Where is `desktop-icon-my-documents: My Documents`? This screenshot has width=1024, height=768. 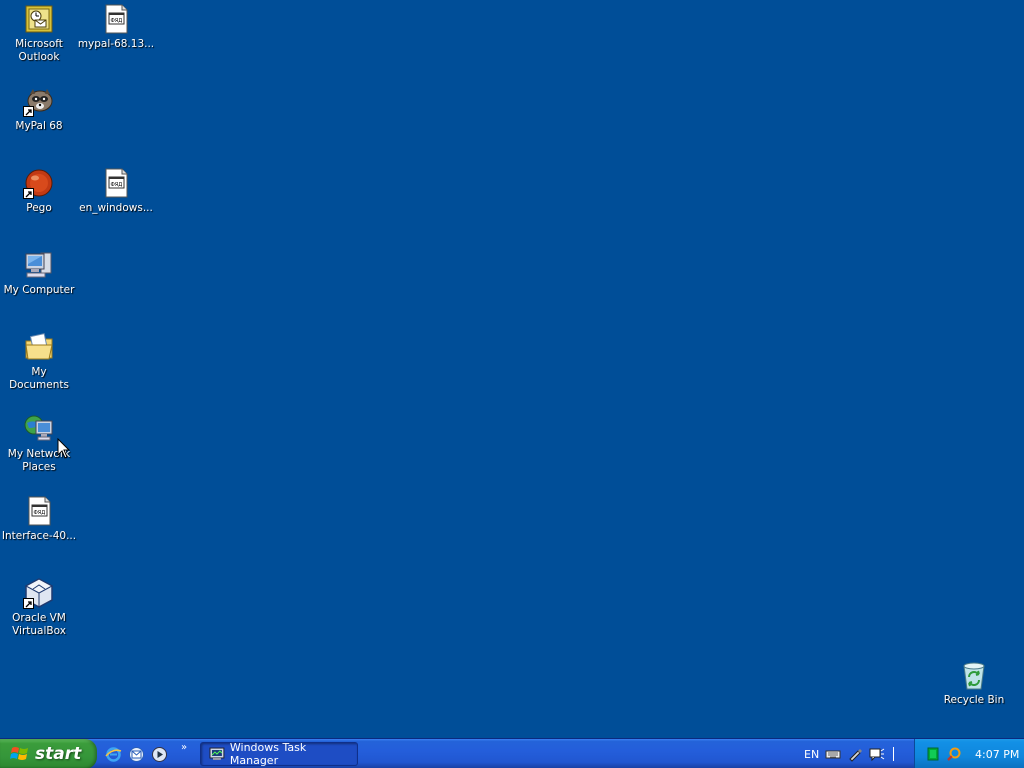
desktop-icon-my-documents: My Documents is located at coordinates (39, 361).